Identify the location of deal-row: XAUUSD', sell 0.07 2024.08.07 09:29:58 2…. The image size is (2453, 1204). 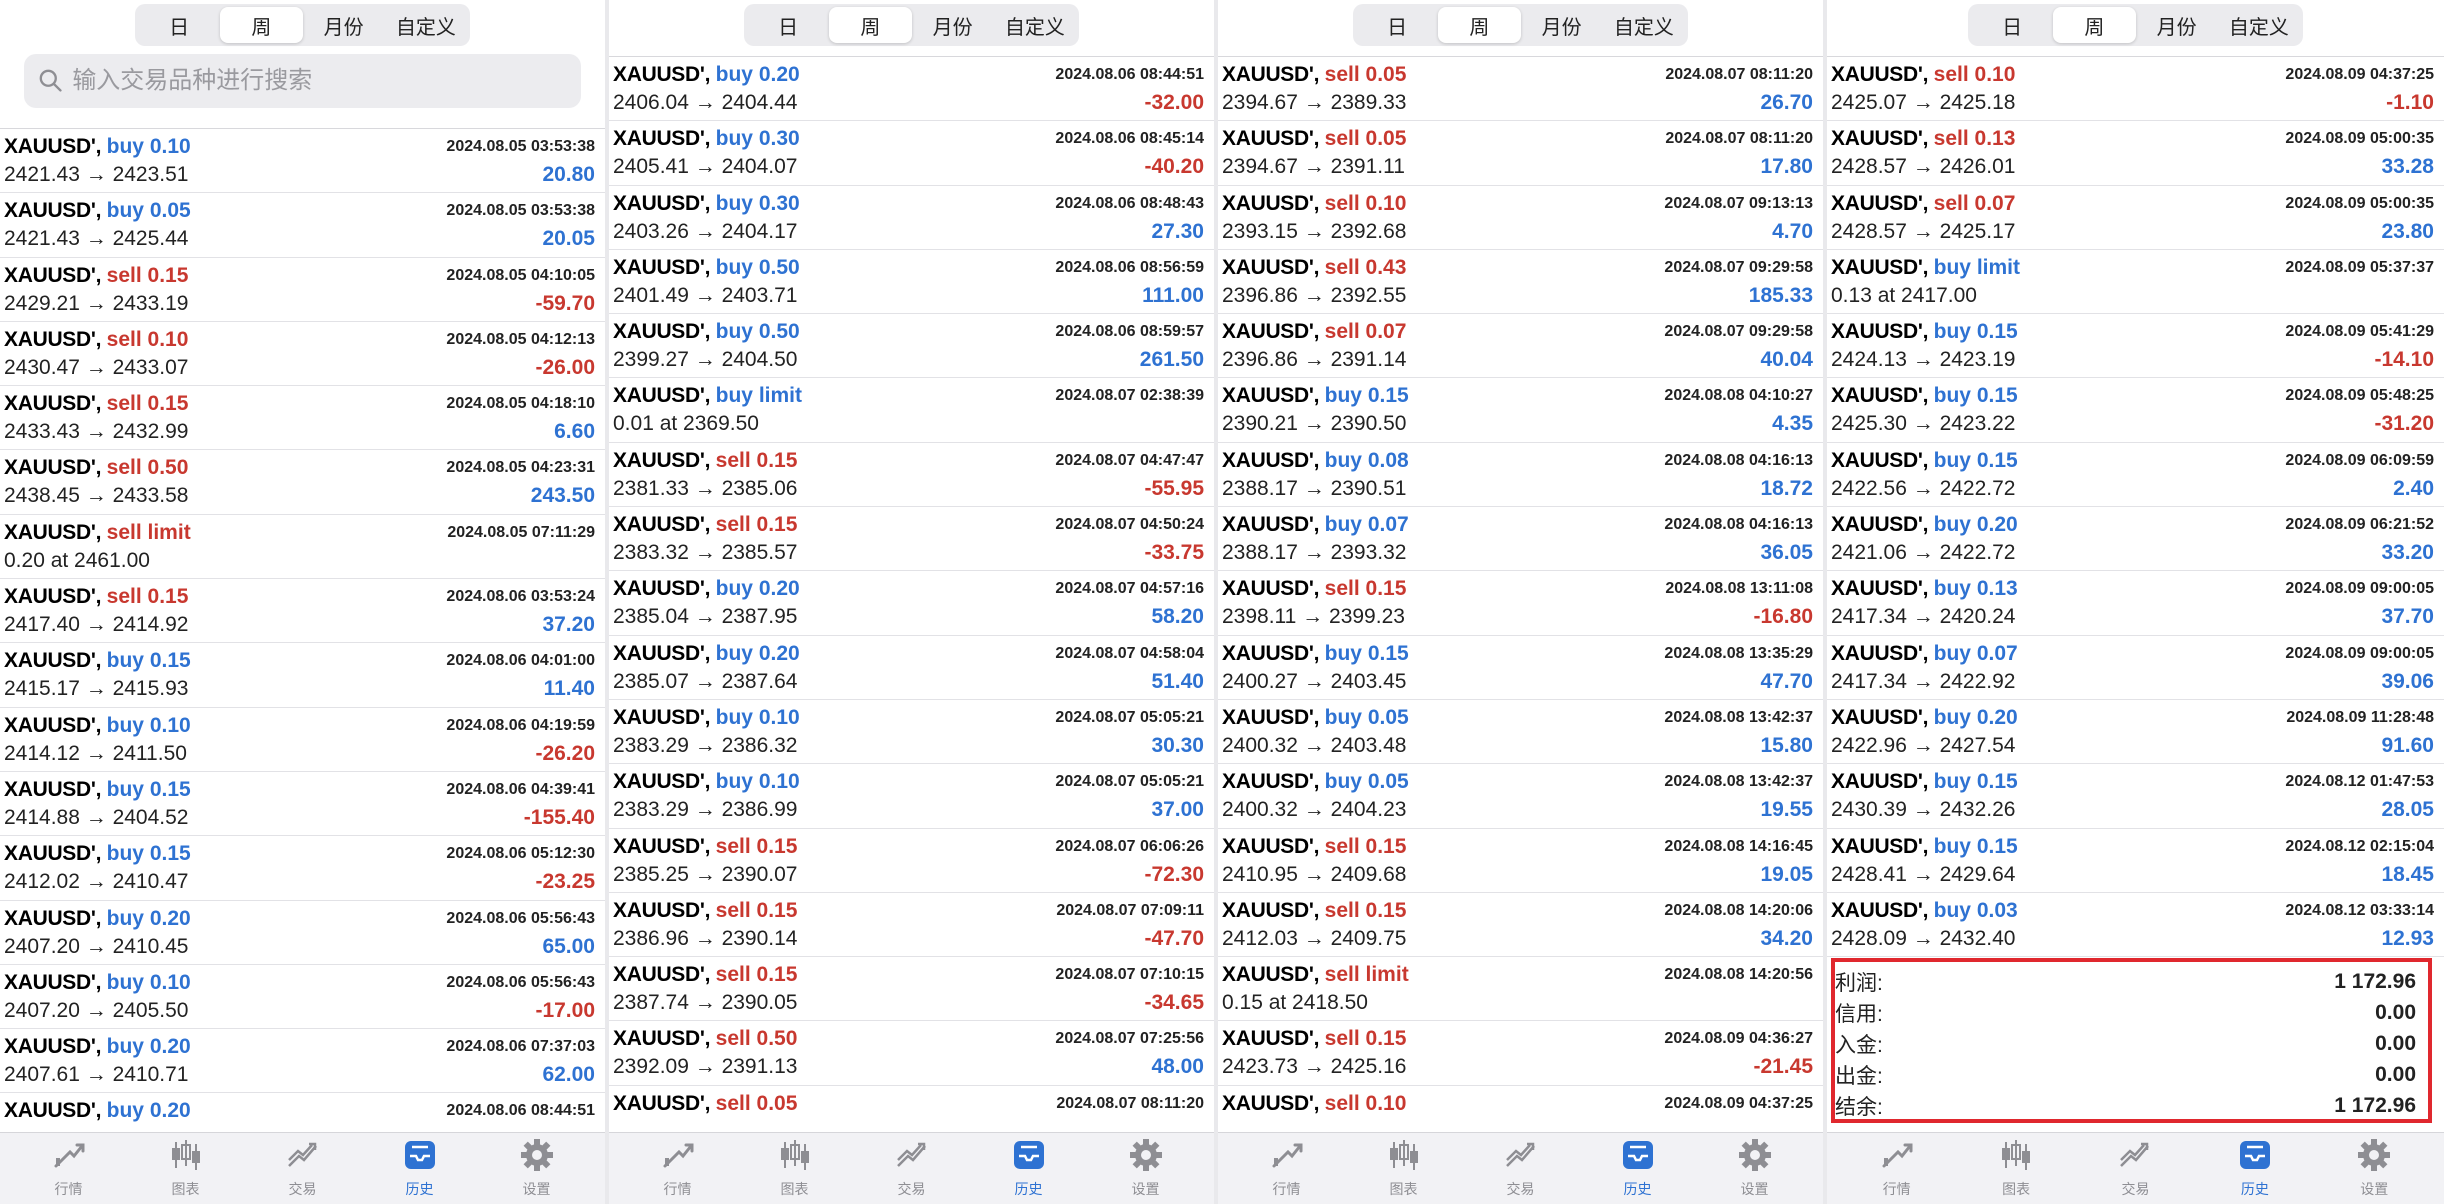
(1520, 346).